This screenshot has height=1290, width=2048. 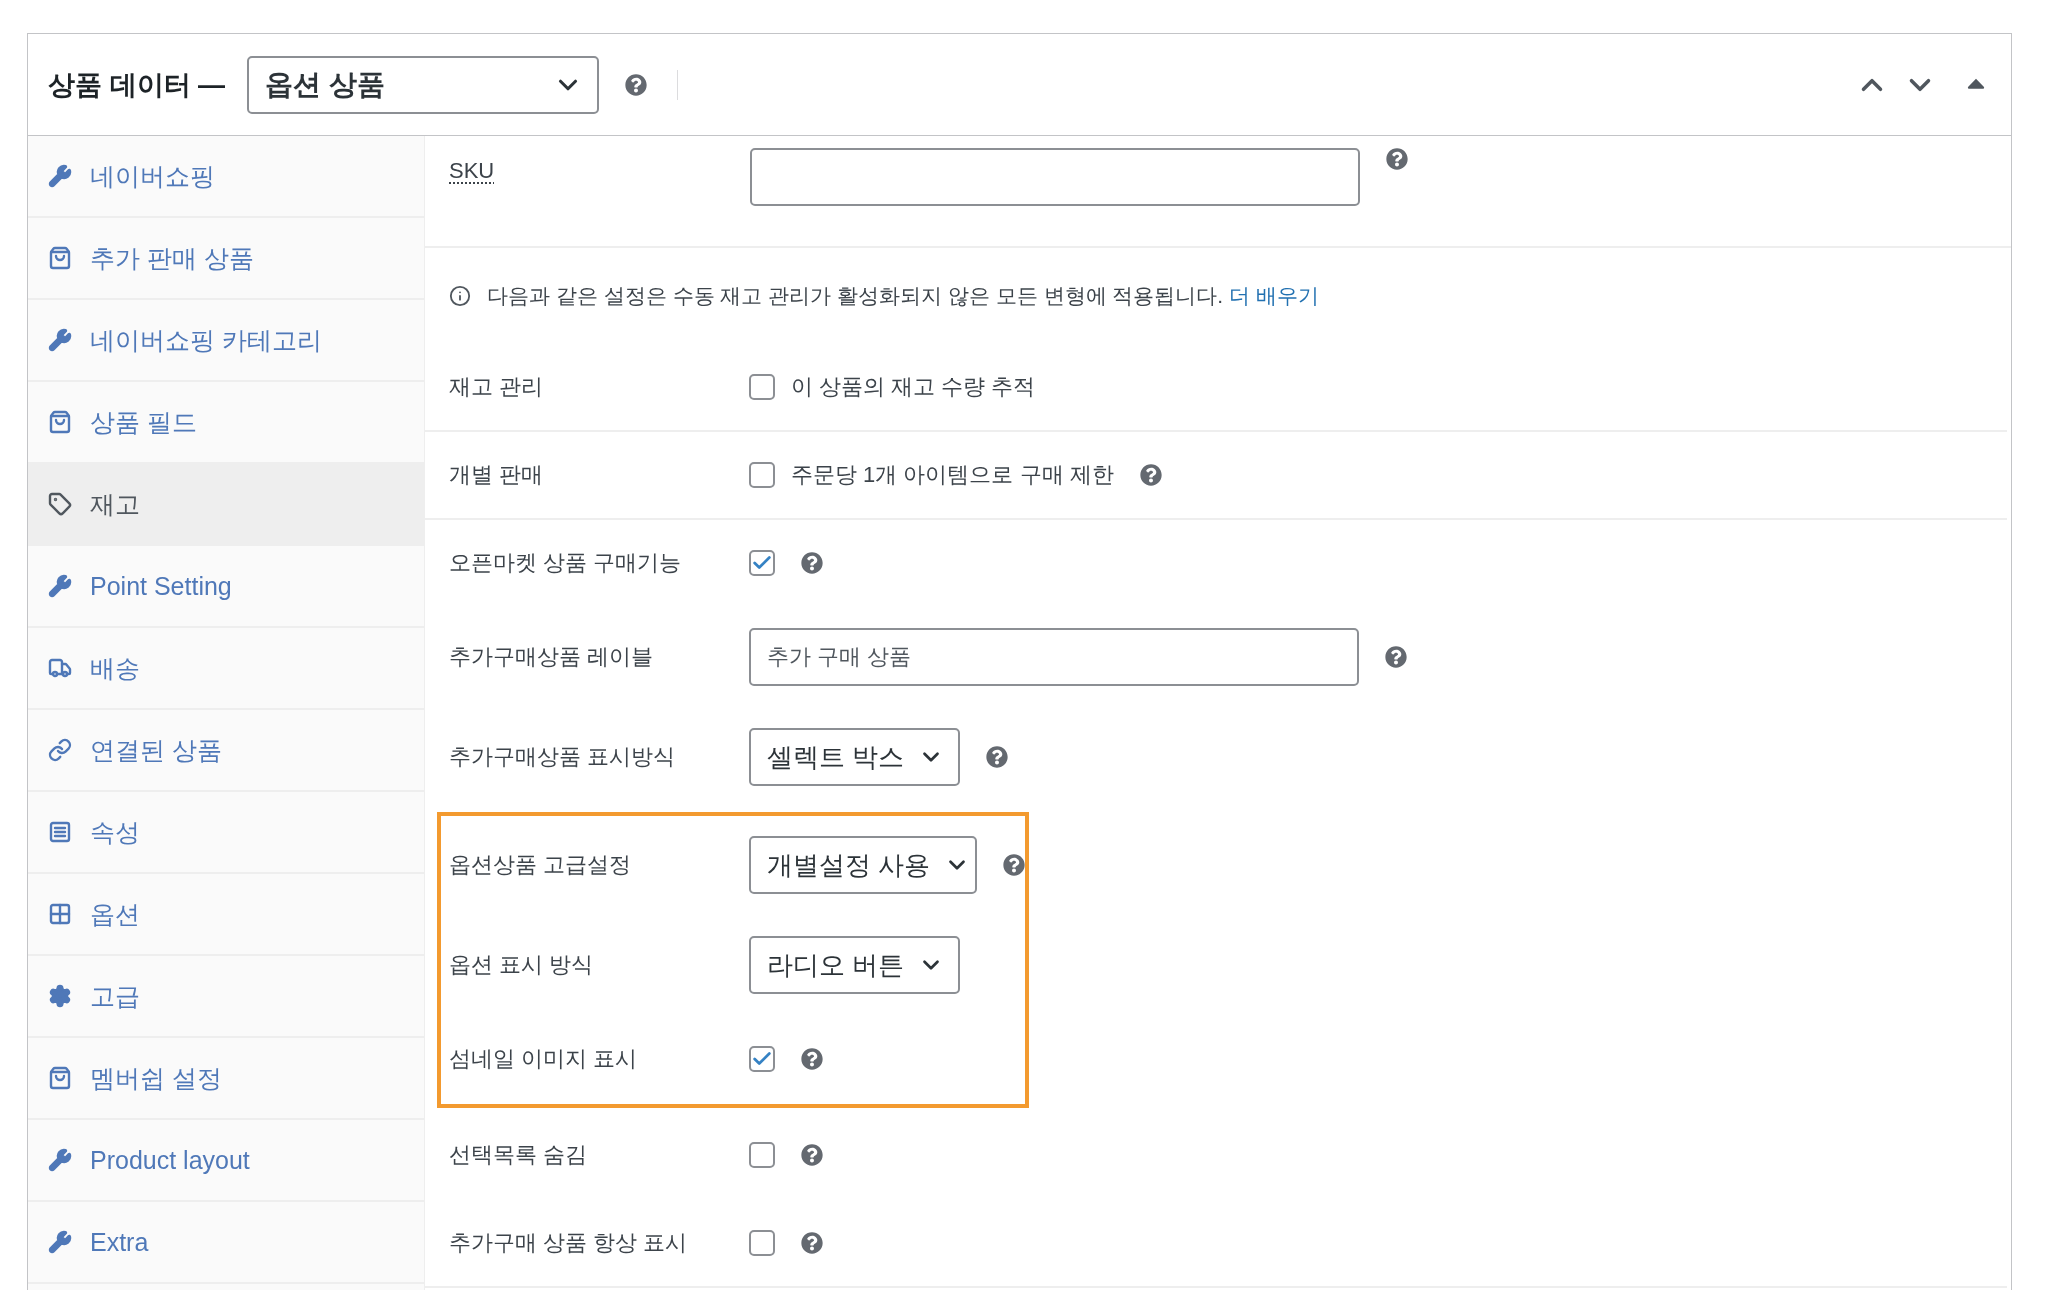 What do you see at coordinates (552, 657) in the screenshot?
I see `field-label: 추가구매상품 레이블` at bounding box center [552, 657].